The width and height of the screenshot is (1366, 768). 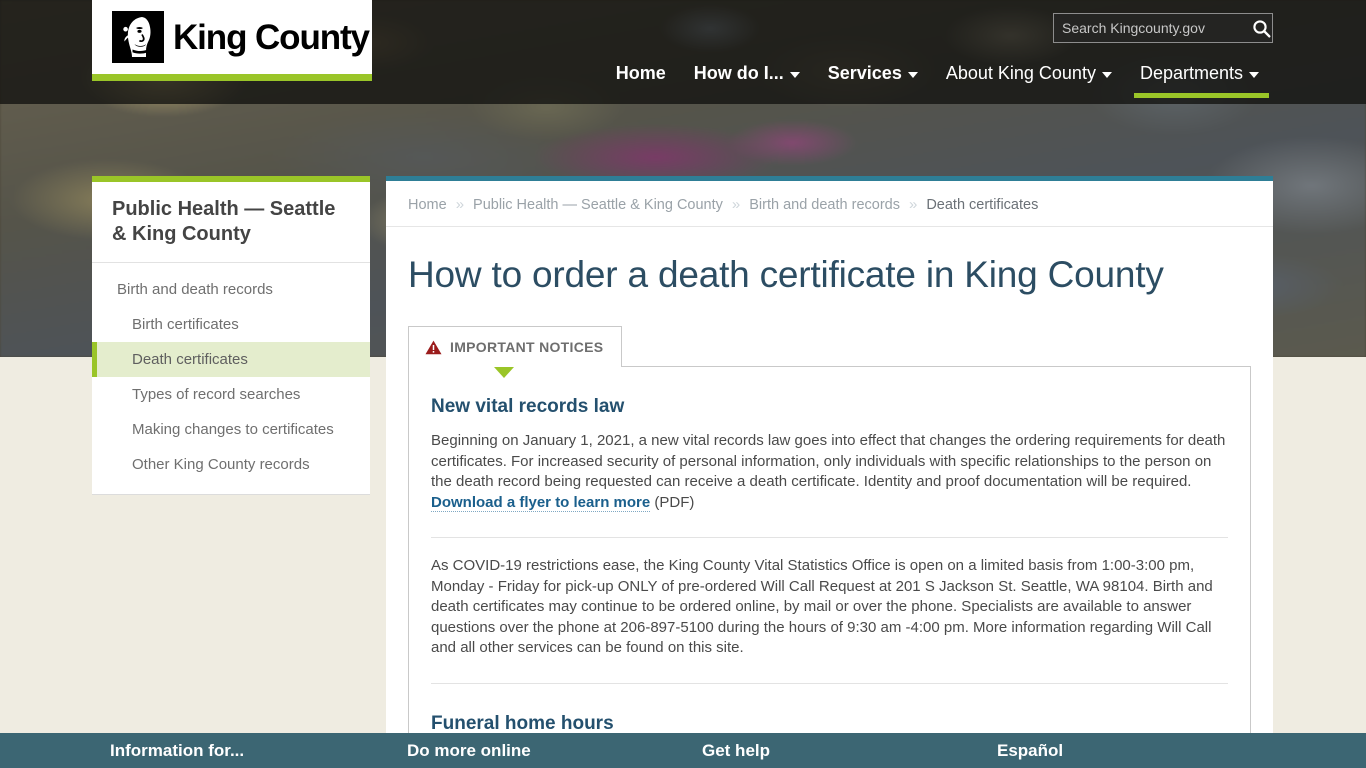 I want to click on sidebar-title: Public Health — Seattle & King County, so click(x=231, y=222).